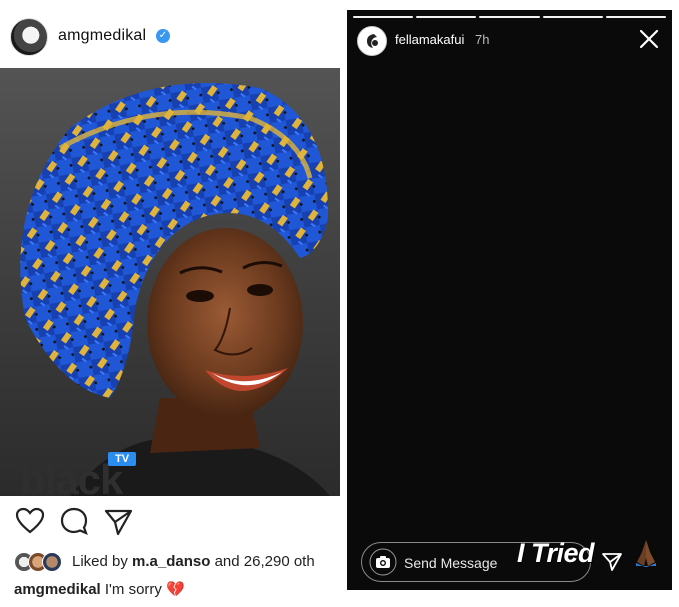  What do you see at coordinates (464, 563) in the screenshot?
I see `send-message-input` at bounding box center [464, 563].